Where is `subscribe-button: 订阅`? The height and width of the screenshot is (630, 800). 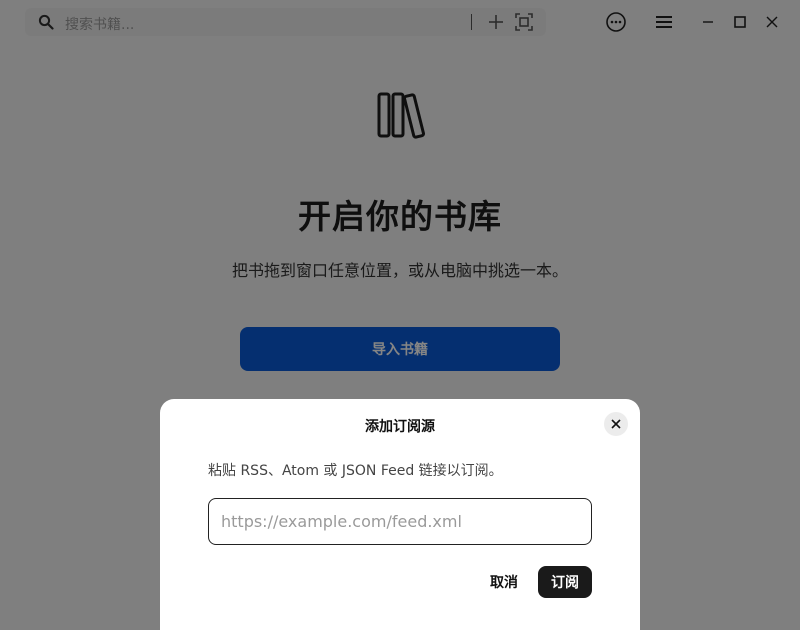 subscribe-button: 订阅 is located at coordinates (565, 582).